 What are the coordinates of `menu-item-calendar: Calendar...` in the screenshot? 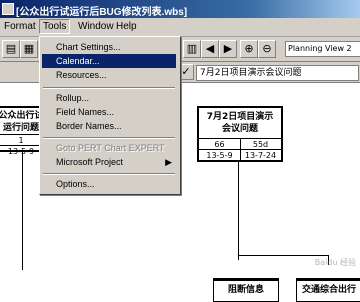 It's located at (109, 61).